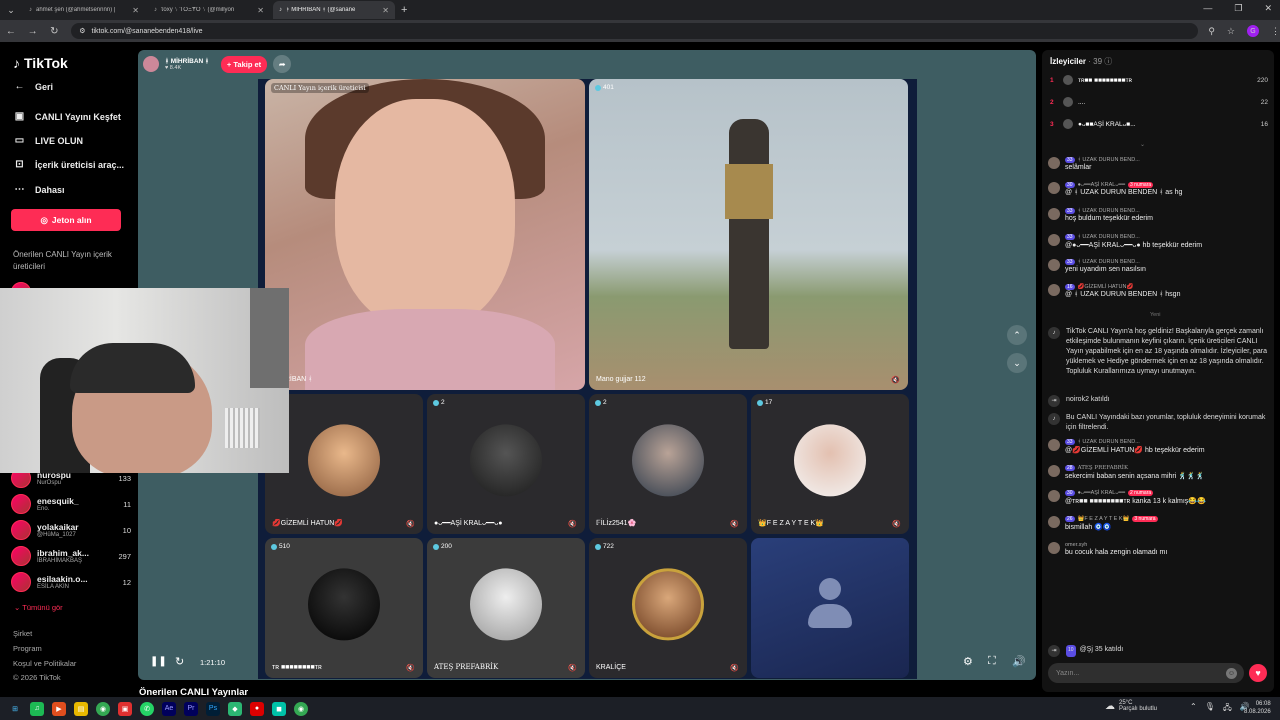  I want to click on volume-icon: 🔊, so click(1019, 661).